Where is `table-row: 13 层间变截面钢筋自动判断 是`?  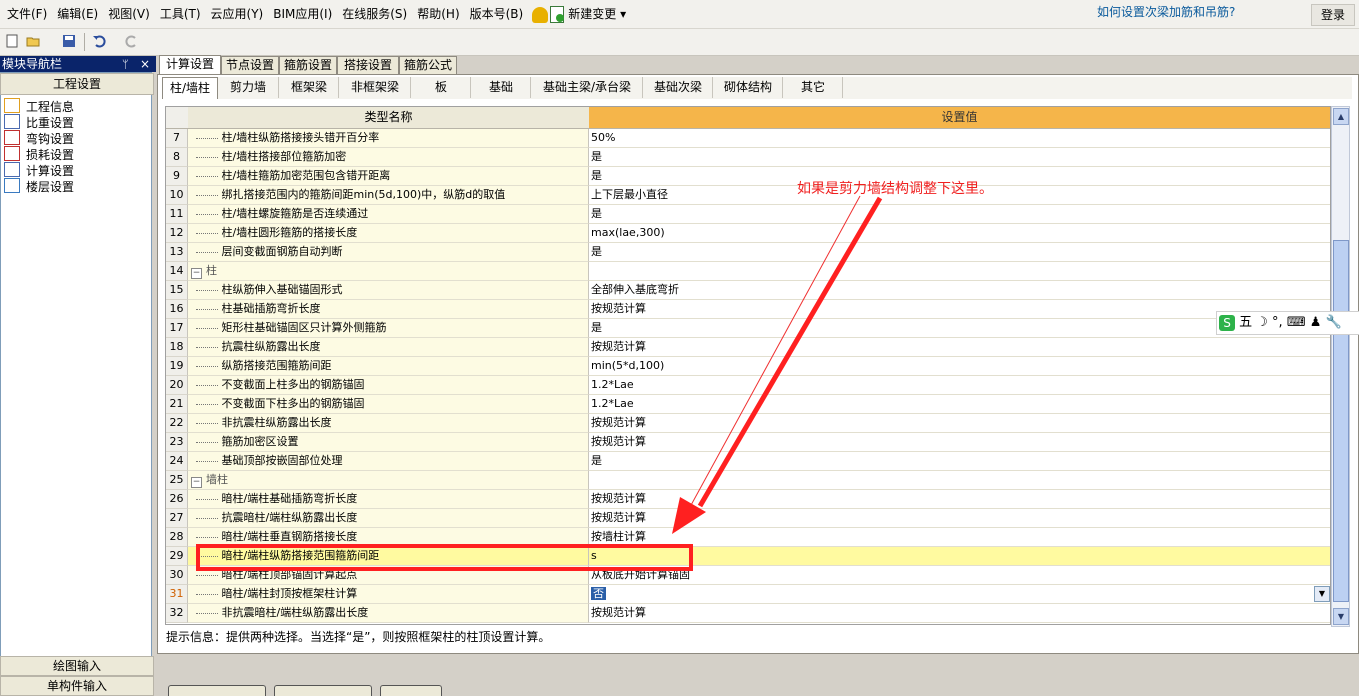
table-row: 13 层间变截面钢筋自动判断 是 is located at coordinates (748, 252).